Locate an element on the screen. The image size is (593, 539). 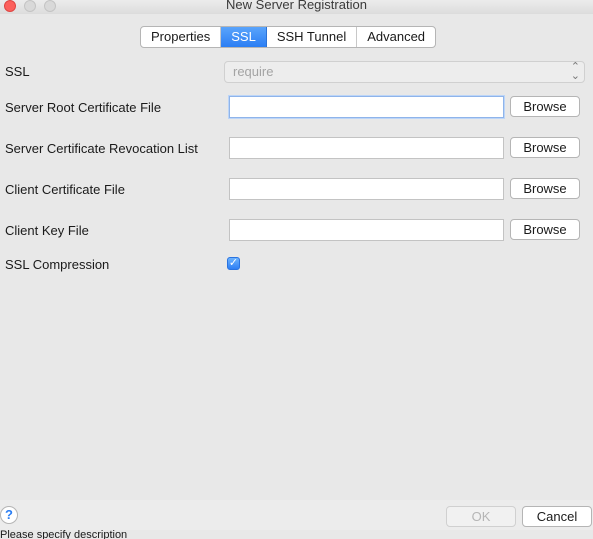
cancel-button: Cancel is located at coordinates (557, 516).